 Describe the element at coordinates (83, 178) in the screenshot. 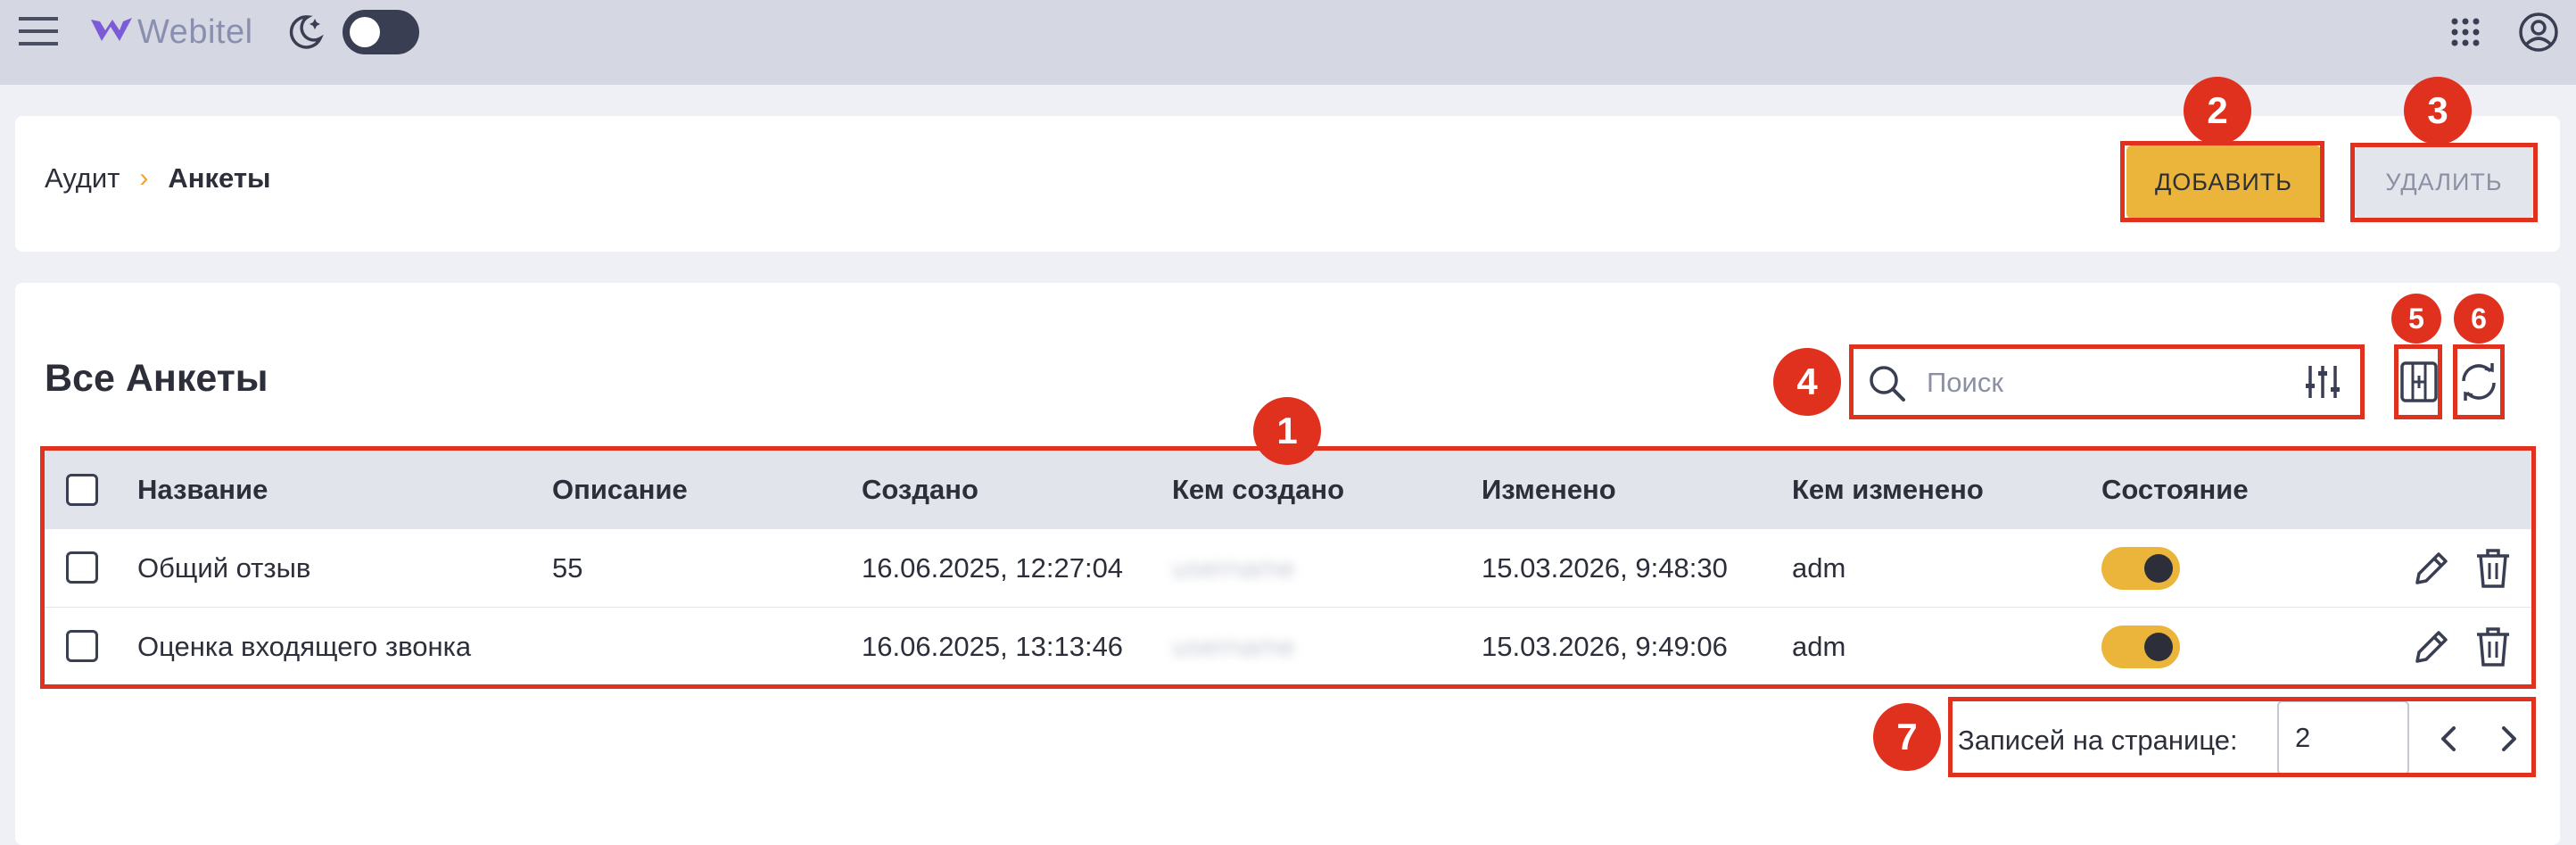

I see `breadcrumb-parent: Аудит` at that location.